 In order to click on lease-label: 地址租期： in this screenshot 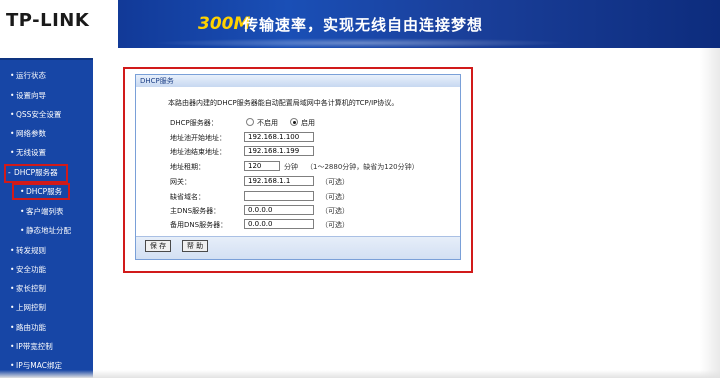, I will do `click(187, 167)`.